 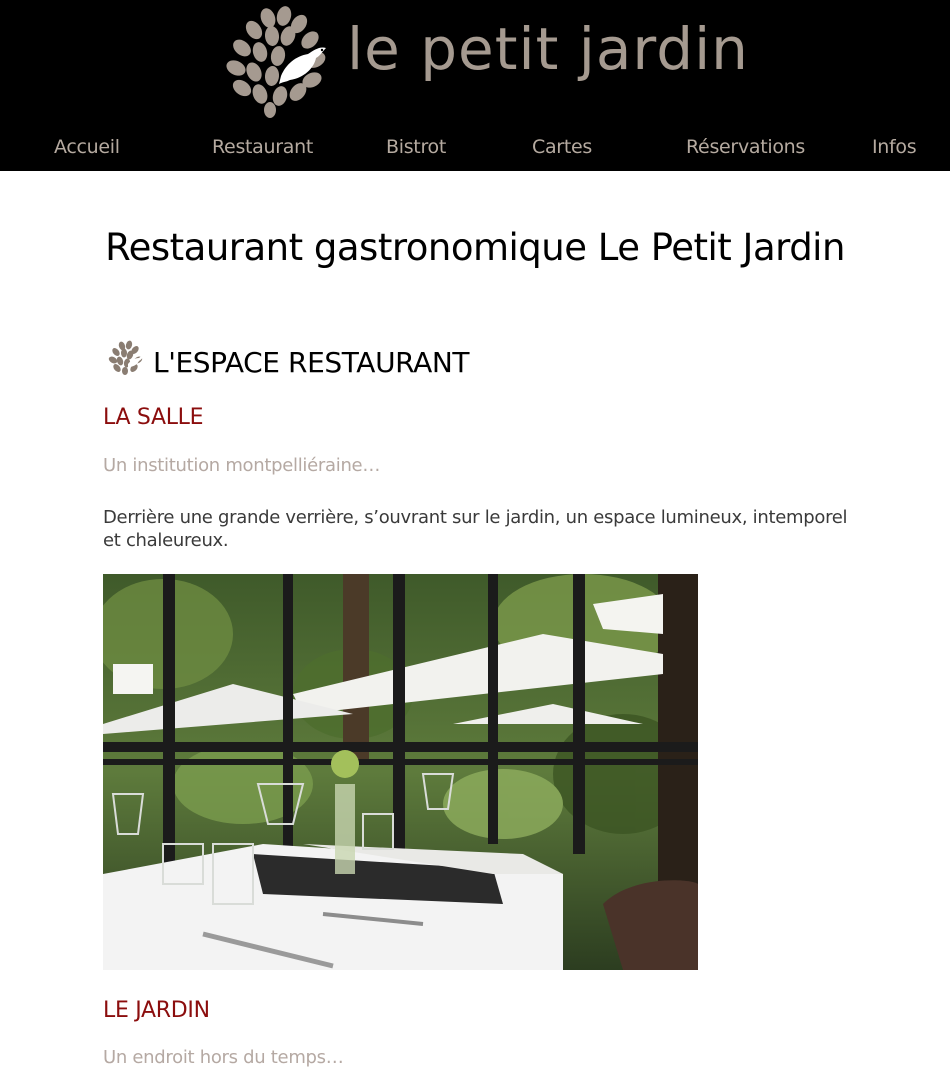 I want to click on page-title: Restaurant gastronomique Le Petit Jardin, so click(x=475, y=247).